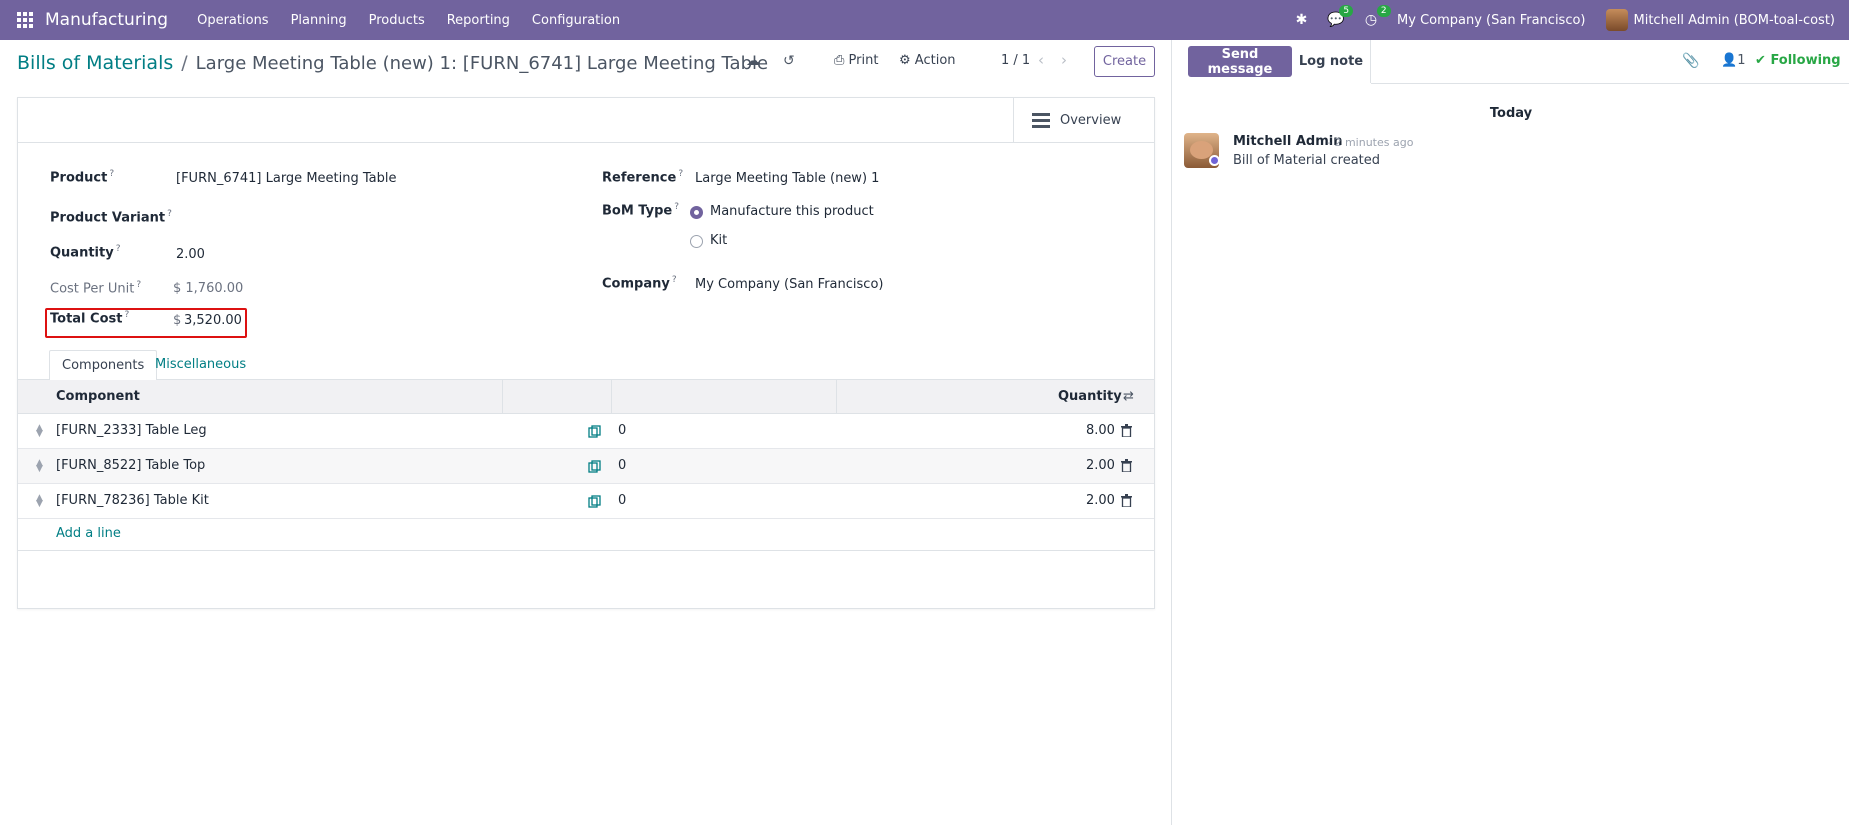  Describe the element at coordinates (696, 212) in the screenshot. I see `radio-manufacture` at that location.